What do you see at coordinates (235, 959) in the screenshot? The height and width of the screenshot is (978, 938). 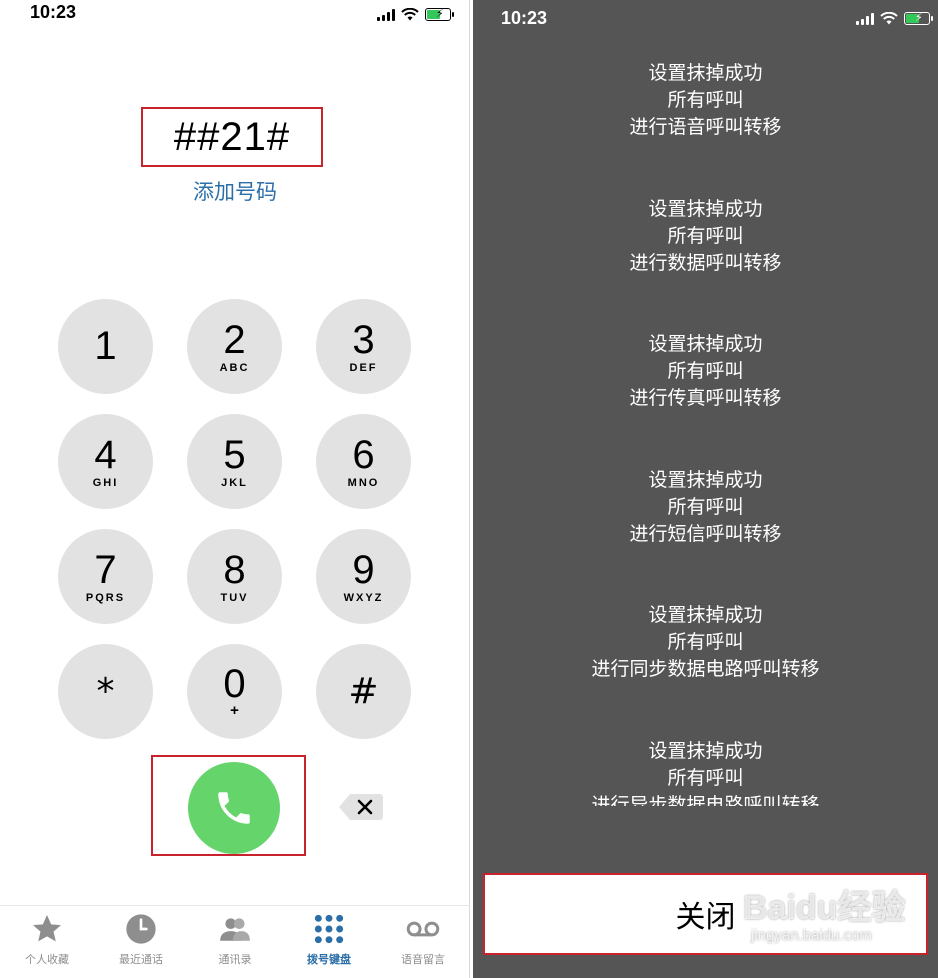 I see `tab-label: 通讯录` at bounding box center [235, 959].